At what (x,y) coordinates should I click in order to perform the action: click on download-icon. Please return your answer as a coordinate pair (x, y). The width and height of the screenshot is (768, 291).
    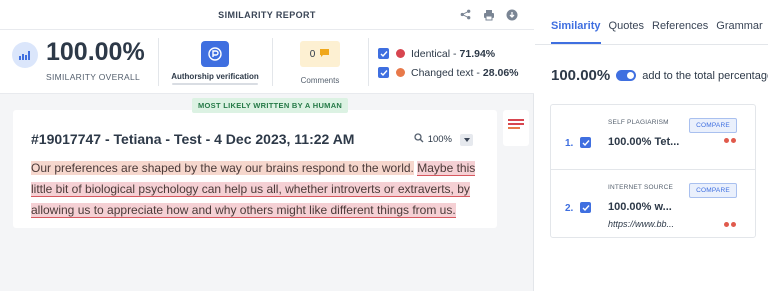
    Looking at the image, I should click on (511, 14).